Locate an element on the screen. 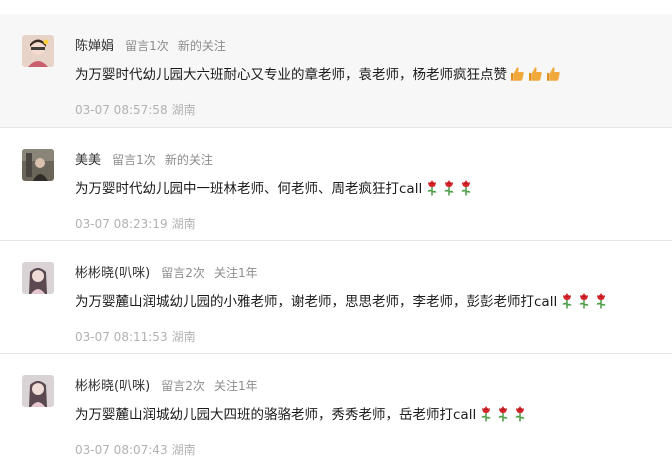  comment-info: 03-07 08:23:19 湖南 is located at coordinates (135, 224).